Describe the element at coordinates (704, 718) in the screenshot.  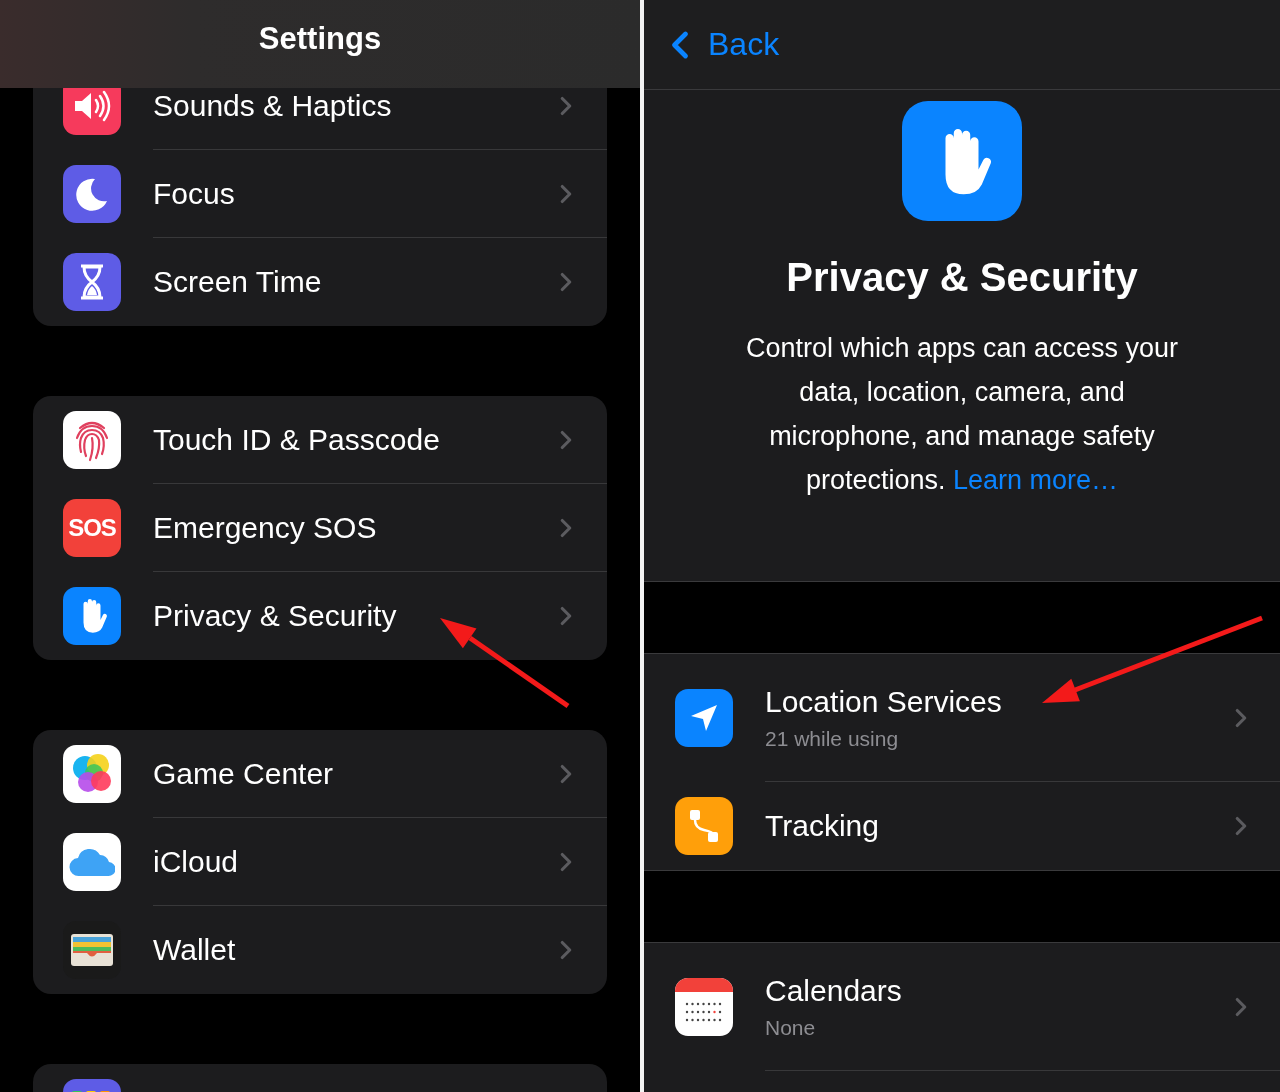
I see `location-arrow-icon` at that location.